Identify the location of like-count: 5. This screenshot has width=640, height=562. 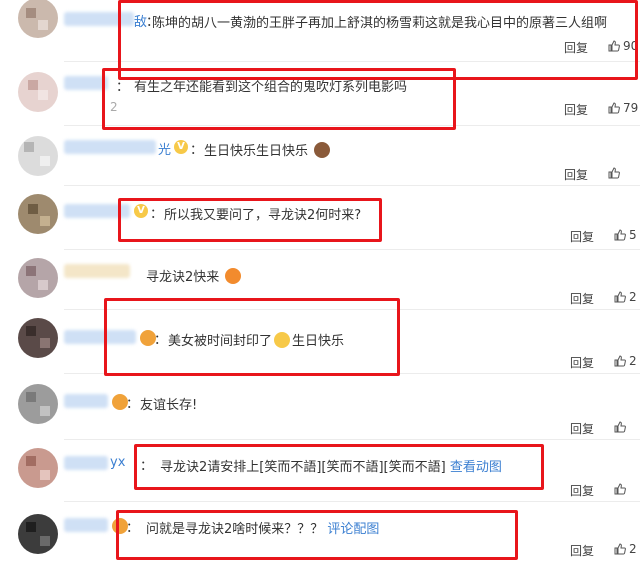
(633, 235).